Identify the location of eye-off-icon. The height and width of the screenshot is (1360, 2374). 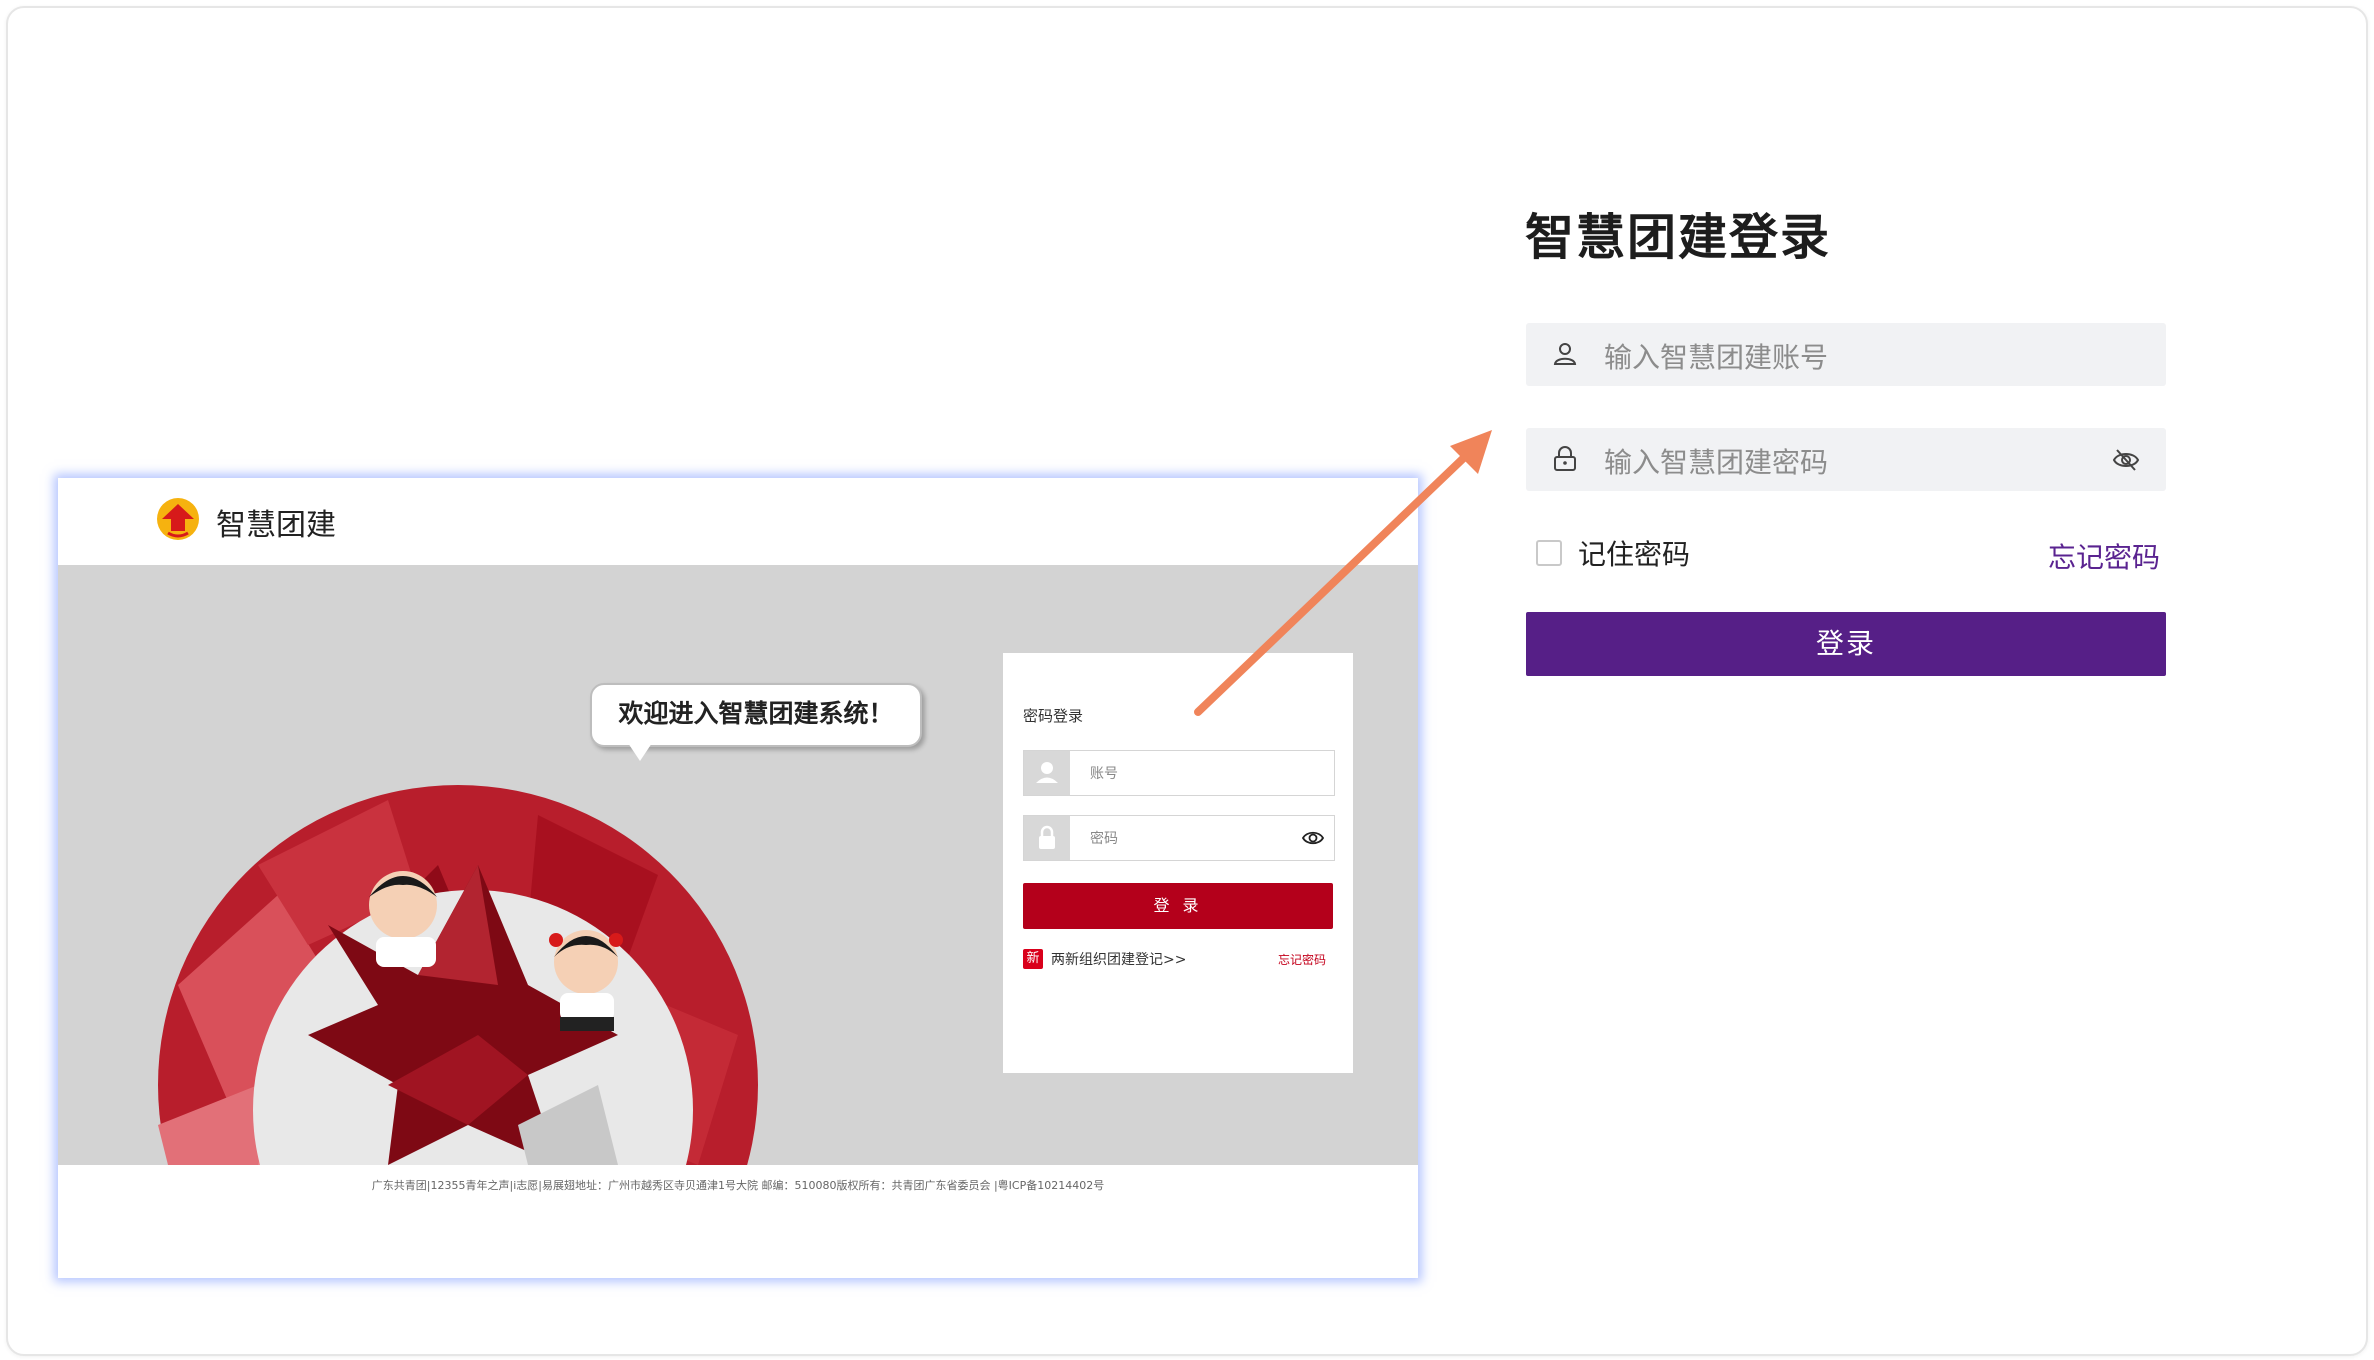
(2126, 460).